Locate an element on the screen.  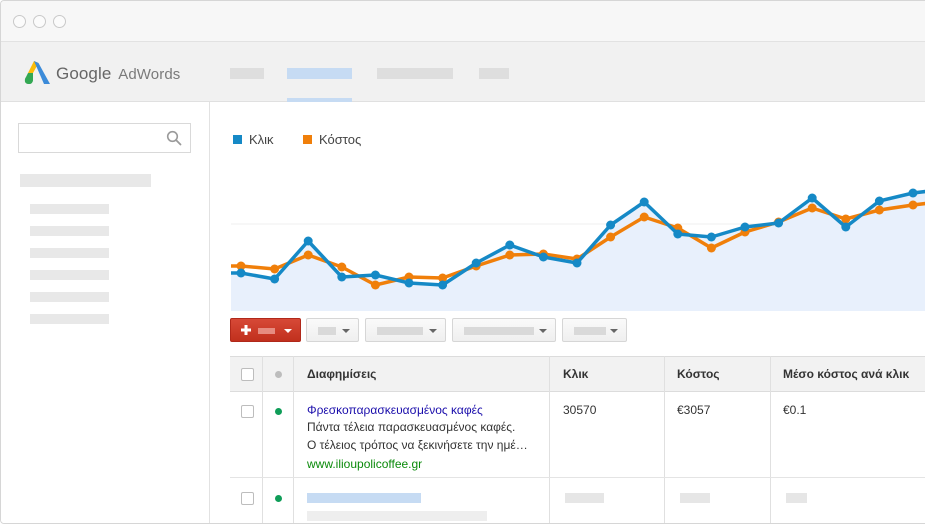
ad-headline-link: Φρεσκοπαρασκευασμένος καφές is located at coordinates (395, 410).